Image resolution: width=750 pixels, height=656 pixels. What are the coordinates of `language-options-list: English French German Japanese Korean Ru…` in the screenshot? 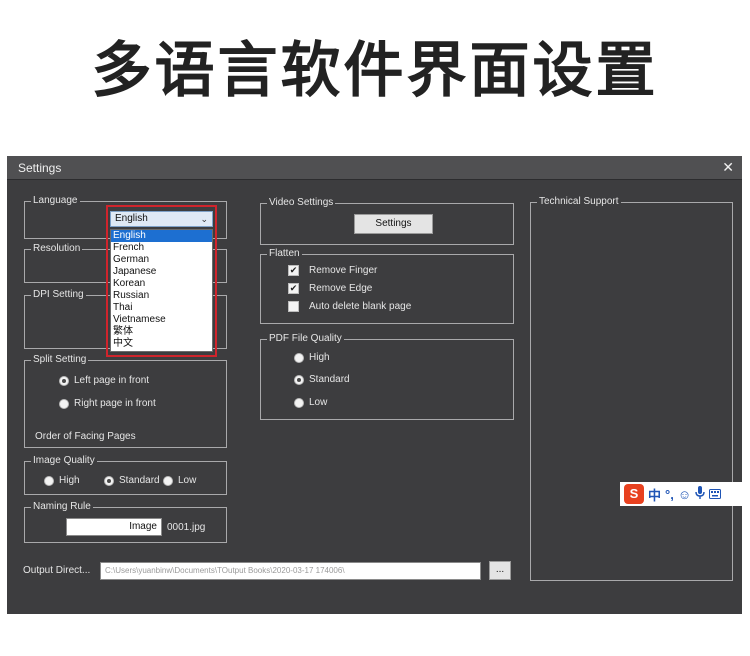 It's located at (161, 290).